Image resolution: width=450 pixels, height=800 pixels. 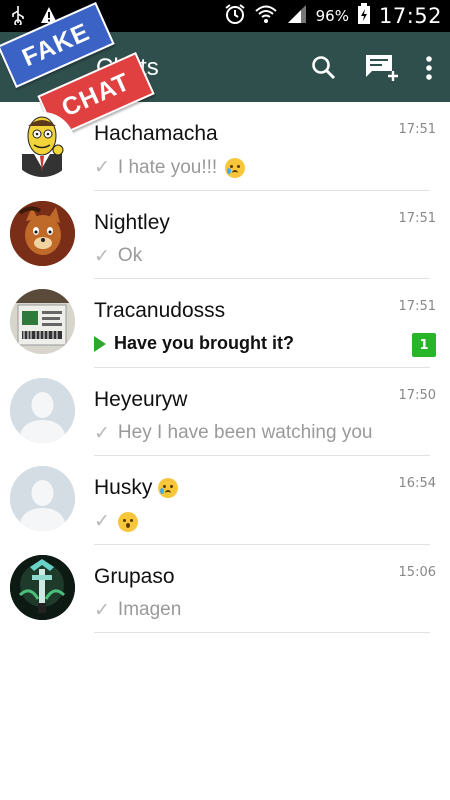 What do you see at coordinates (364, 16) in the screenshot?
I see `battery-icon` at bounding box center [364, 16].